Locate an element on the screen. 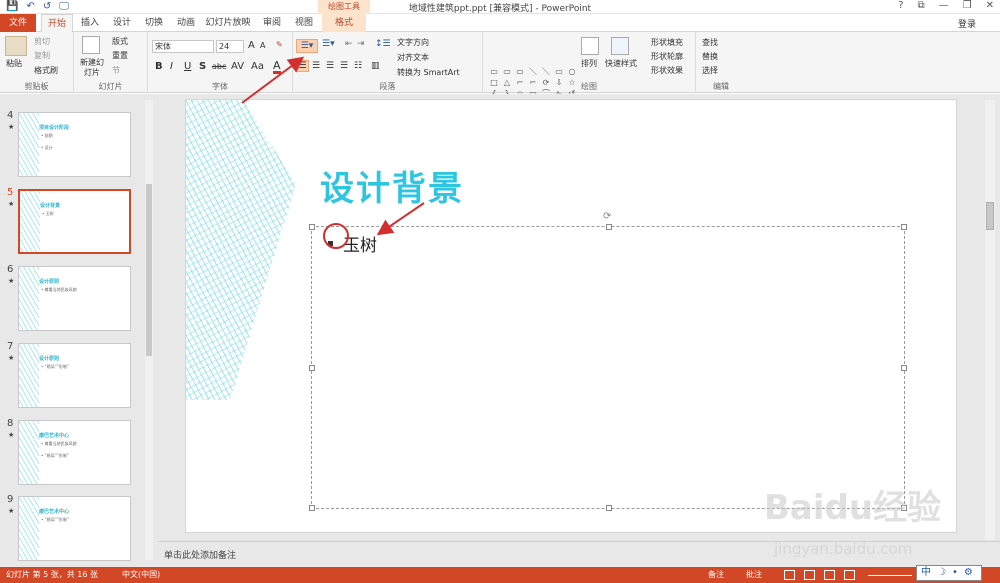 This screenshot has width=1000, height=583. numbering-button: ☰▾ is located at coordinates (328, 44).